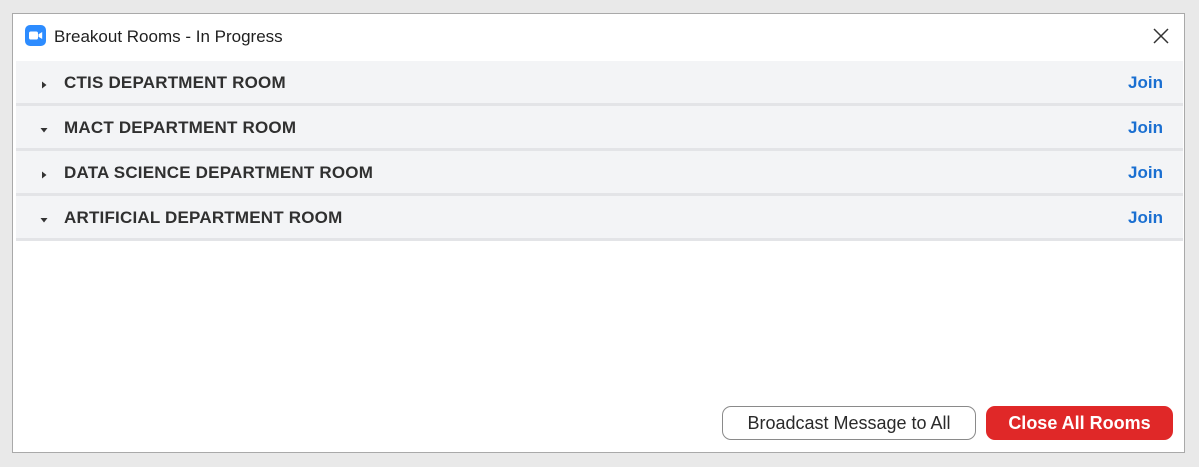 This screenshot has width=1199, height=467. I want to click on room-name: MACT DEPARTMENT ROOM, so click(180, 127).